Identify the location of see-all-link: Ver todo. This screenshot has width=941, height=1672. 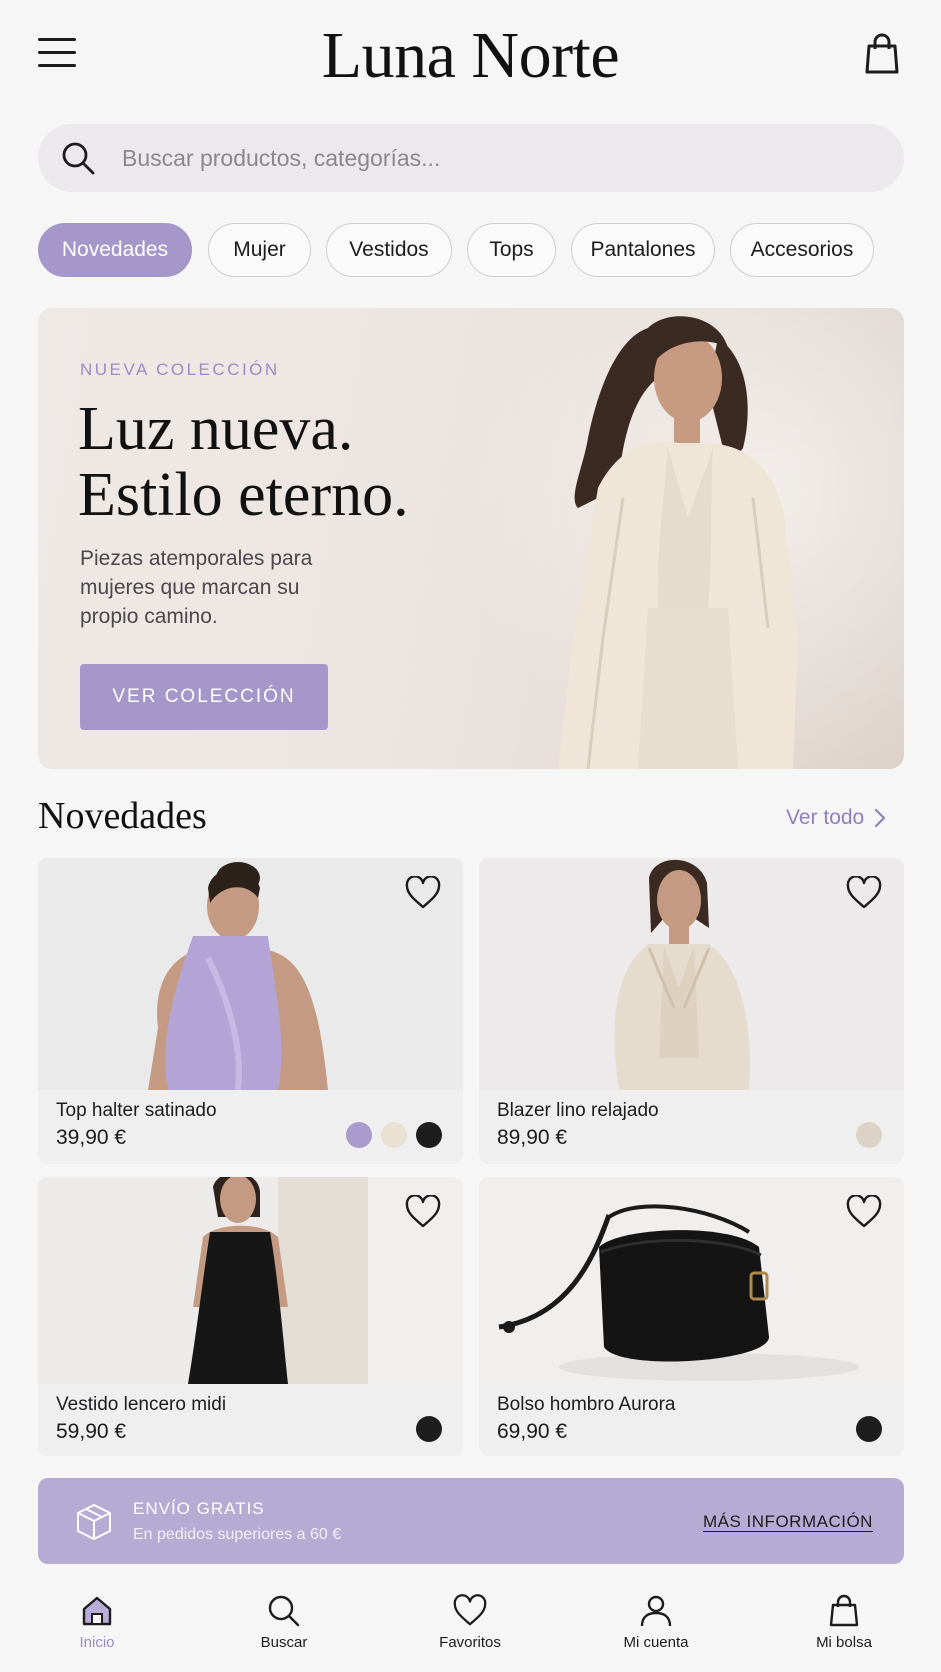
(836, 818).